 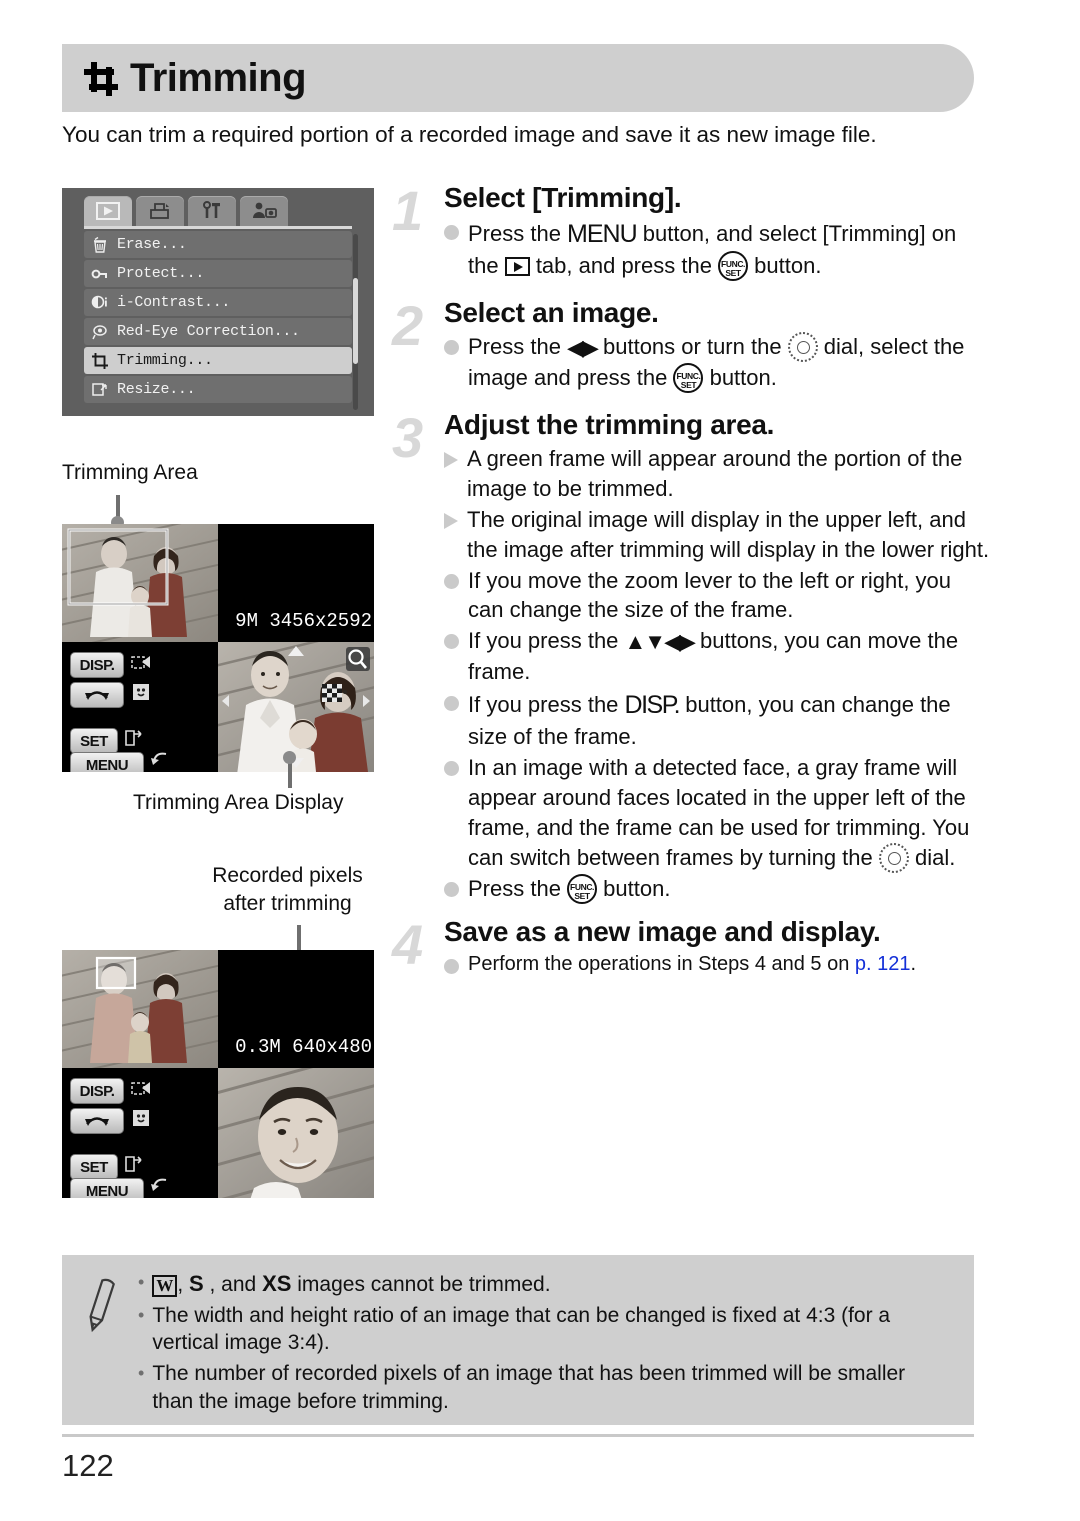 I want to click on trash-icon, so click(x=100, y=245).